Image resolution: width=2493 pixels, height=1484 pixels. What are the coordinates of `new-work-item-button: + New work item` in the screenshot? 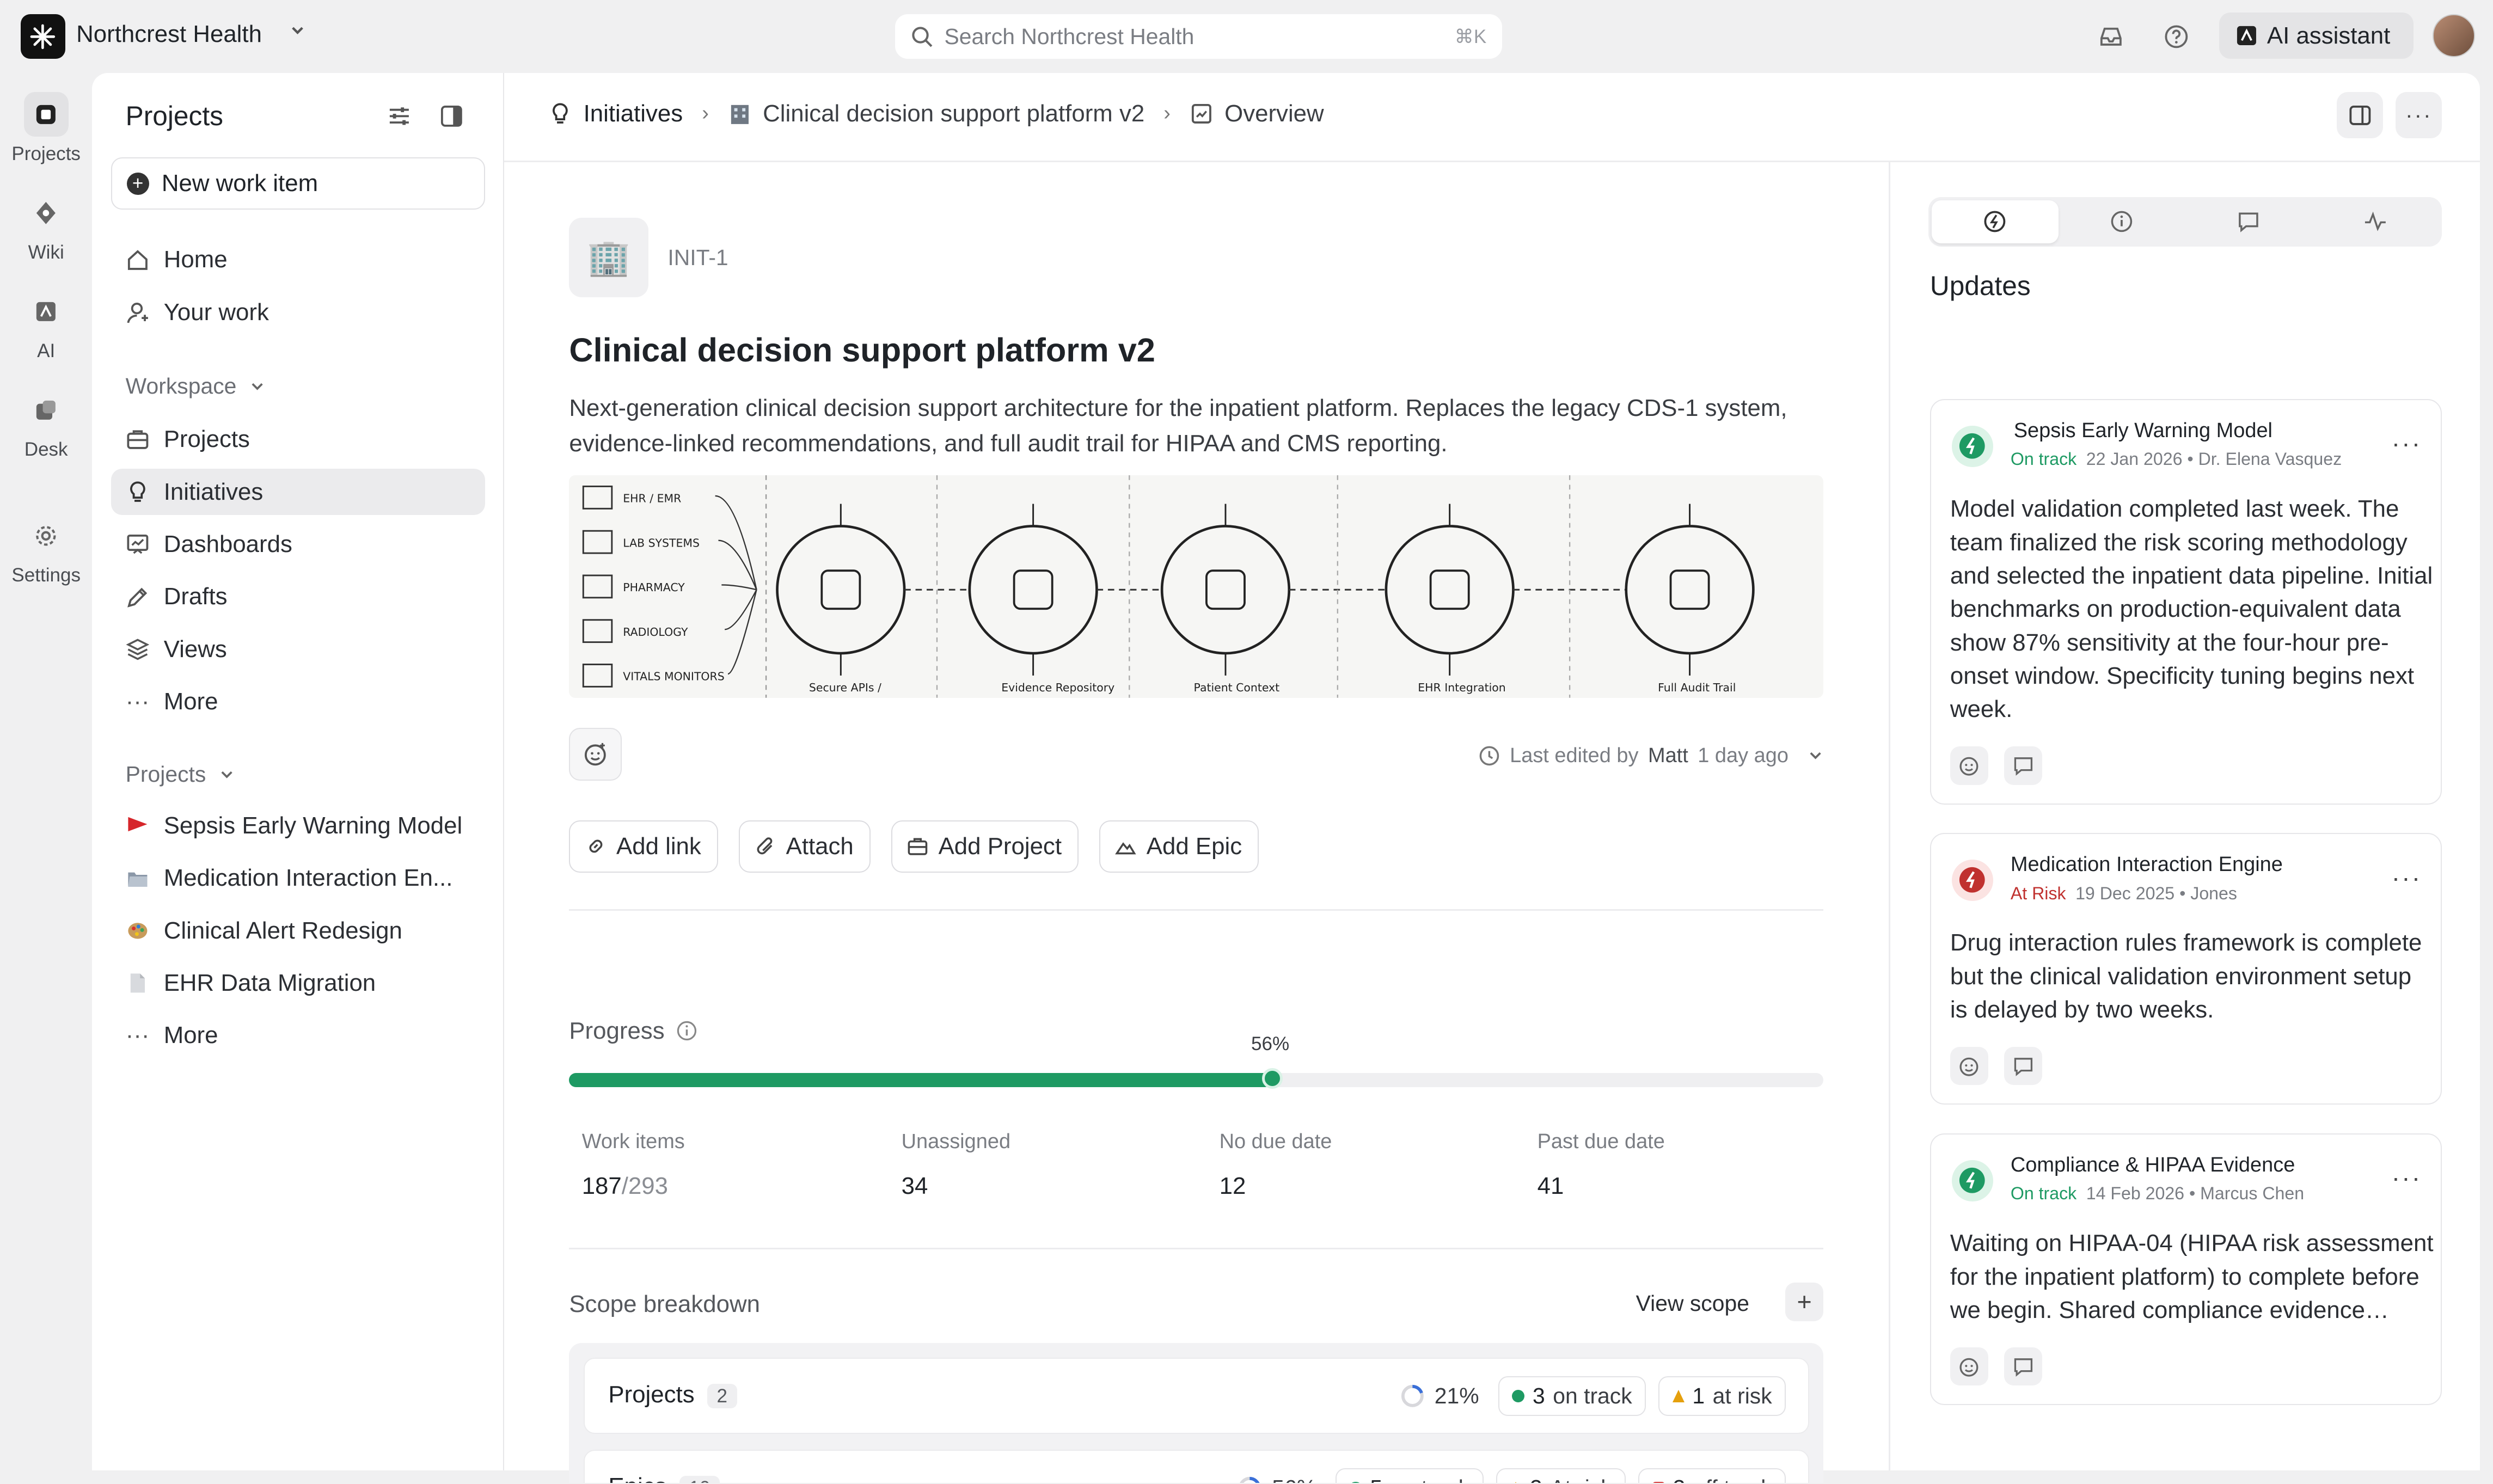 It's located at (298, 183).